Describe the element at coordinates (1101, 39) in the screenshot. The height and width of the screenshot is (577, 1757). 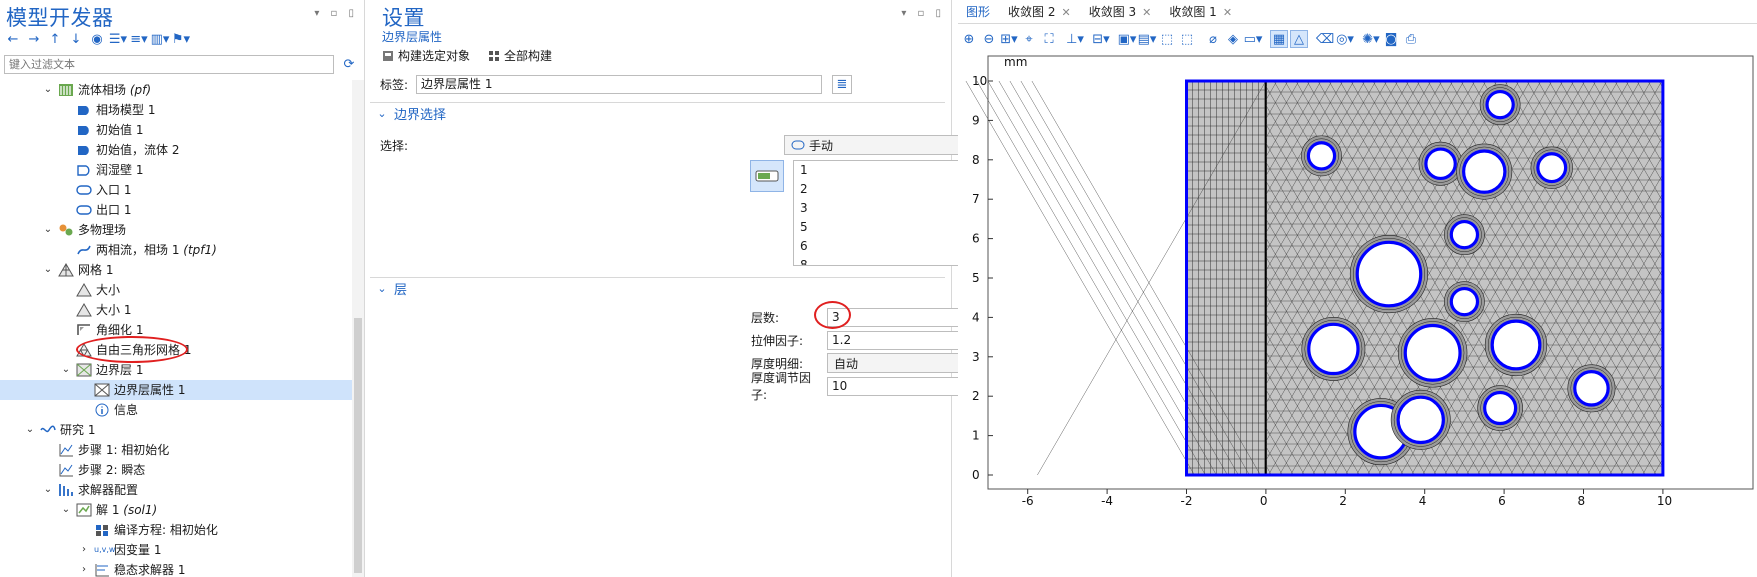
I see `select-boundary-icon: ⊟▾` at that location.